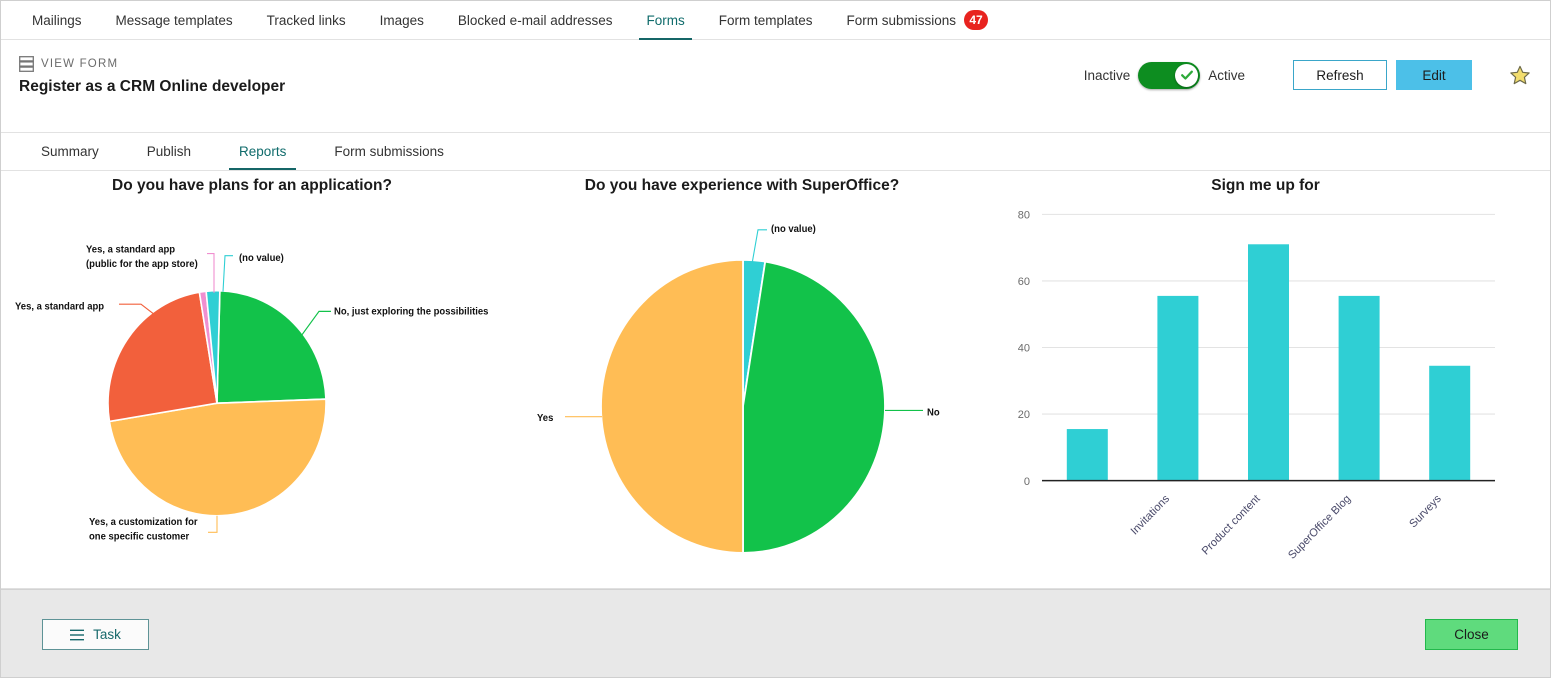 The image size is (1551, 678). What do you see at coordinates (143, 522) in the screenshot?
I see `pie-1-label-customization-line1: Yes, a customization for` at bounding box center [143, 522].